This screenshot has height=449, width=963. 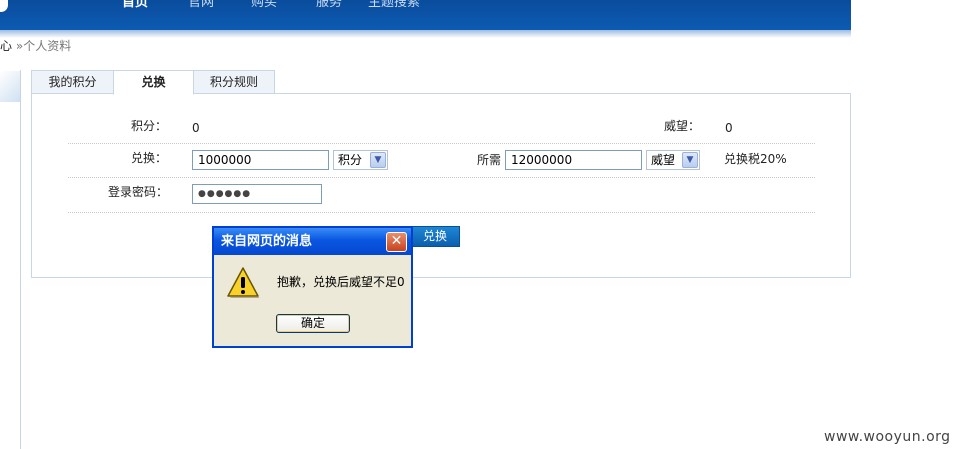 I want to click on required-label: 所需, so click(x=489, y=160).